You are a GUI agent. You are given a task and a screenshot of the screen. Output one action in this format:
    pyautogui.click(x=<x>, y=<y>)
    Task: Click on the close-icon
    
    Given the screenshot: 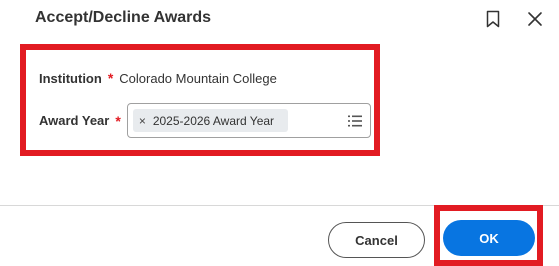 What is the action you would take?
    pyautogui.click(x=535, y=19)
    